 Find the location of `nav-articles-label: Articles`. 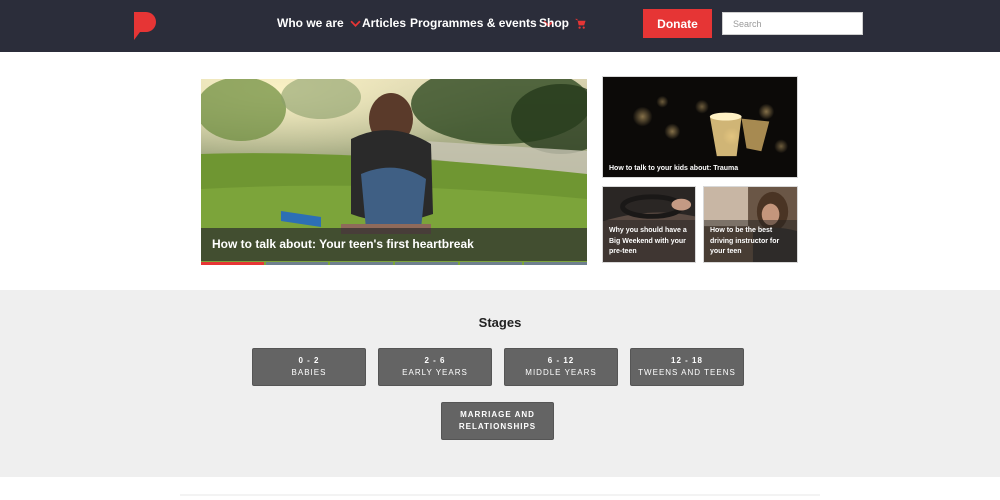

nav-articles-label: Articles is located at coordinates (384, 23).